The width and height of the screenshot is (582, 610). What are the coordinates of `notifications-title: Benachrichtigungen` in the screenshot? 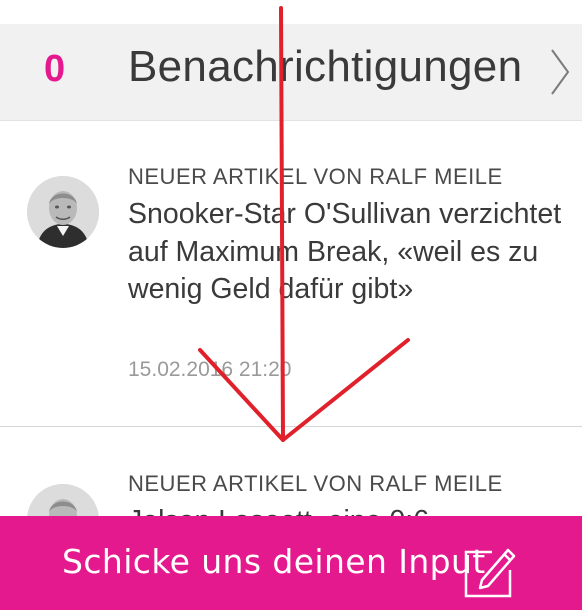 It's located at (325, 66).